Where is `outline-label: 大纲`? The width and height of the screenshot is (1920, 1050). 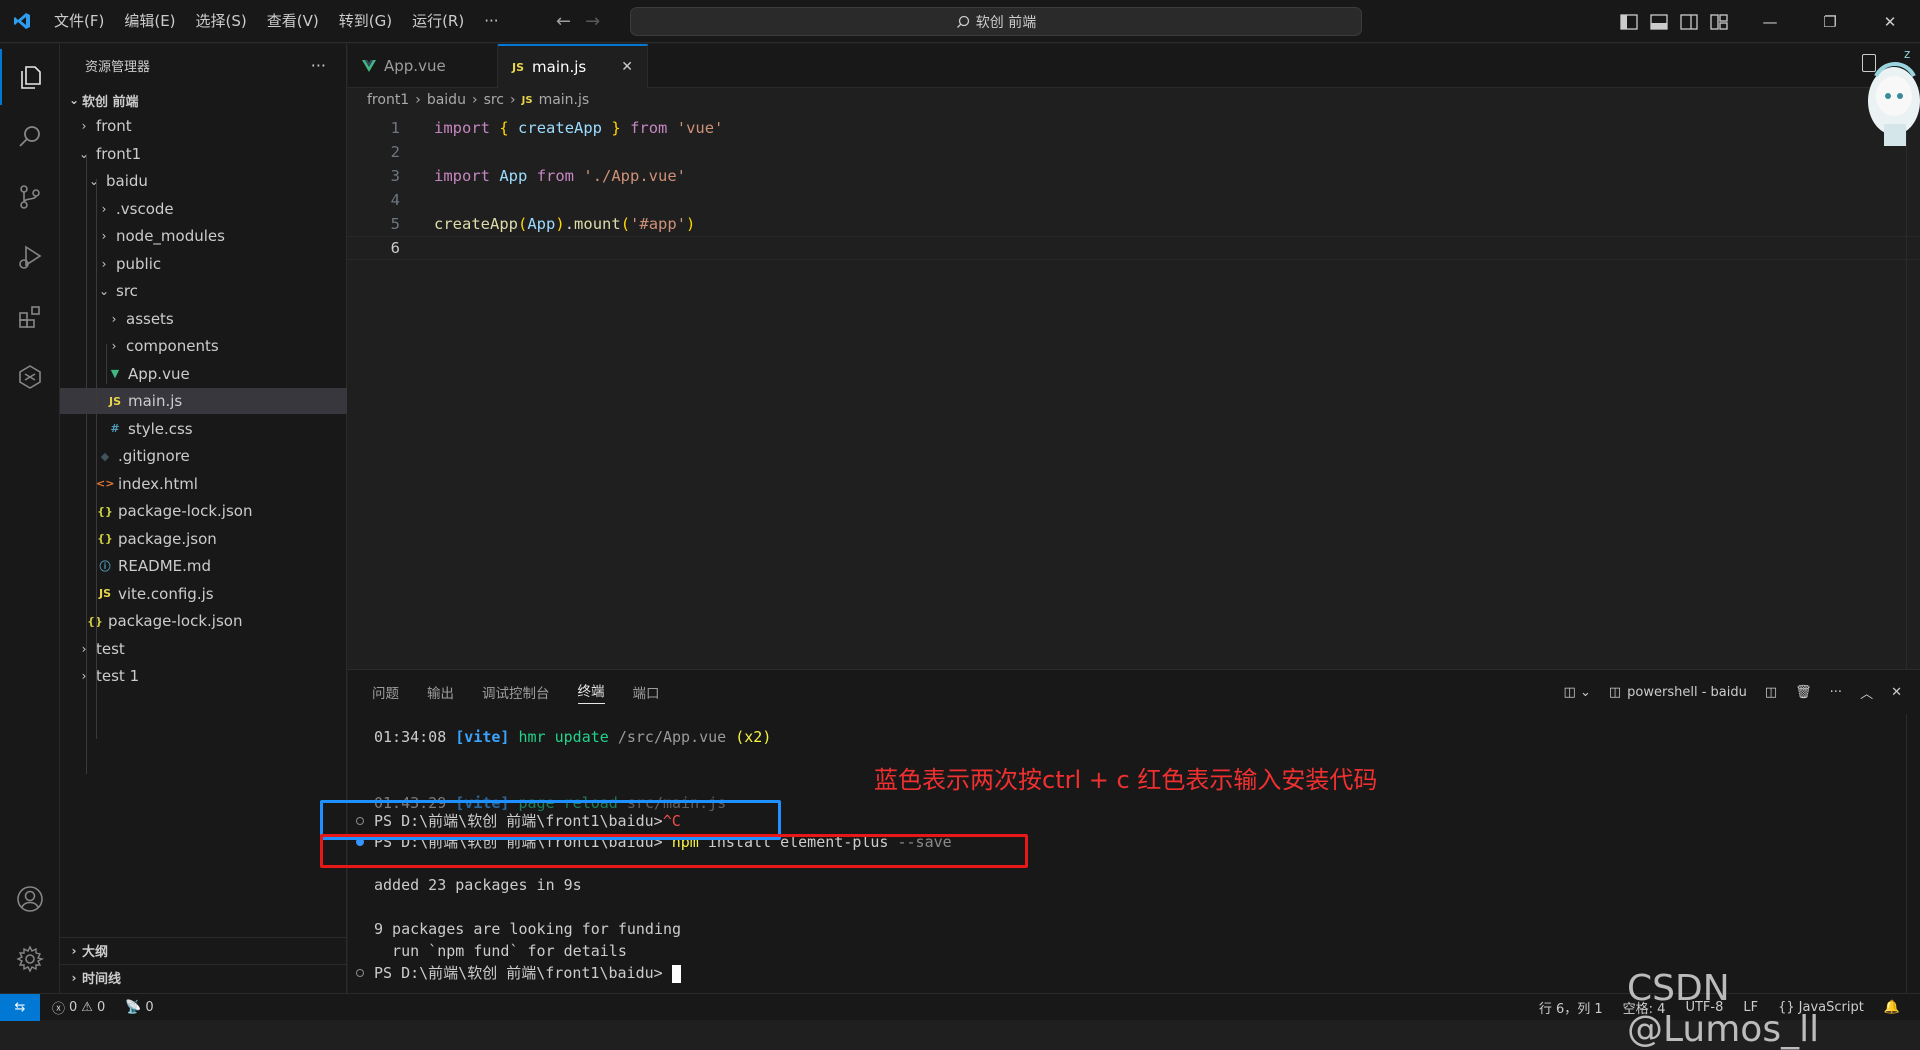
outline-label: 大纲 is located at coordinates (95, 952).